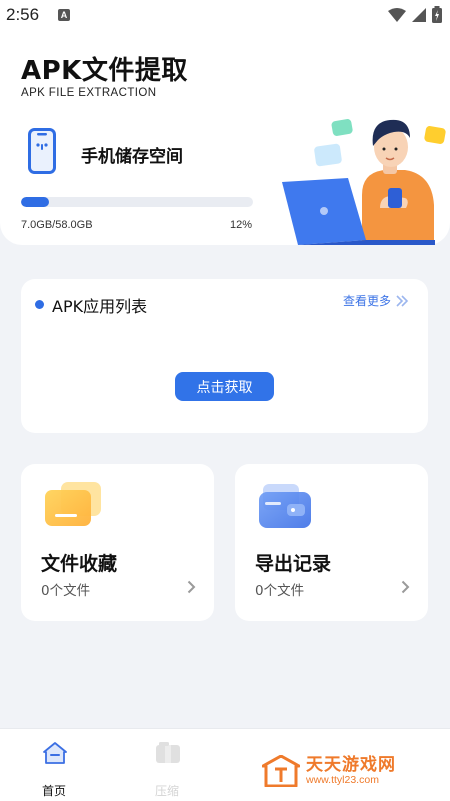 This screenshot has height=801, width=450. I want to click on storage-progress-fill, so click(35, 202).